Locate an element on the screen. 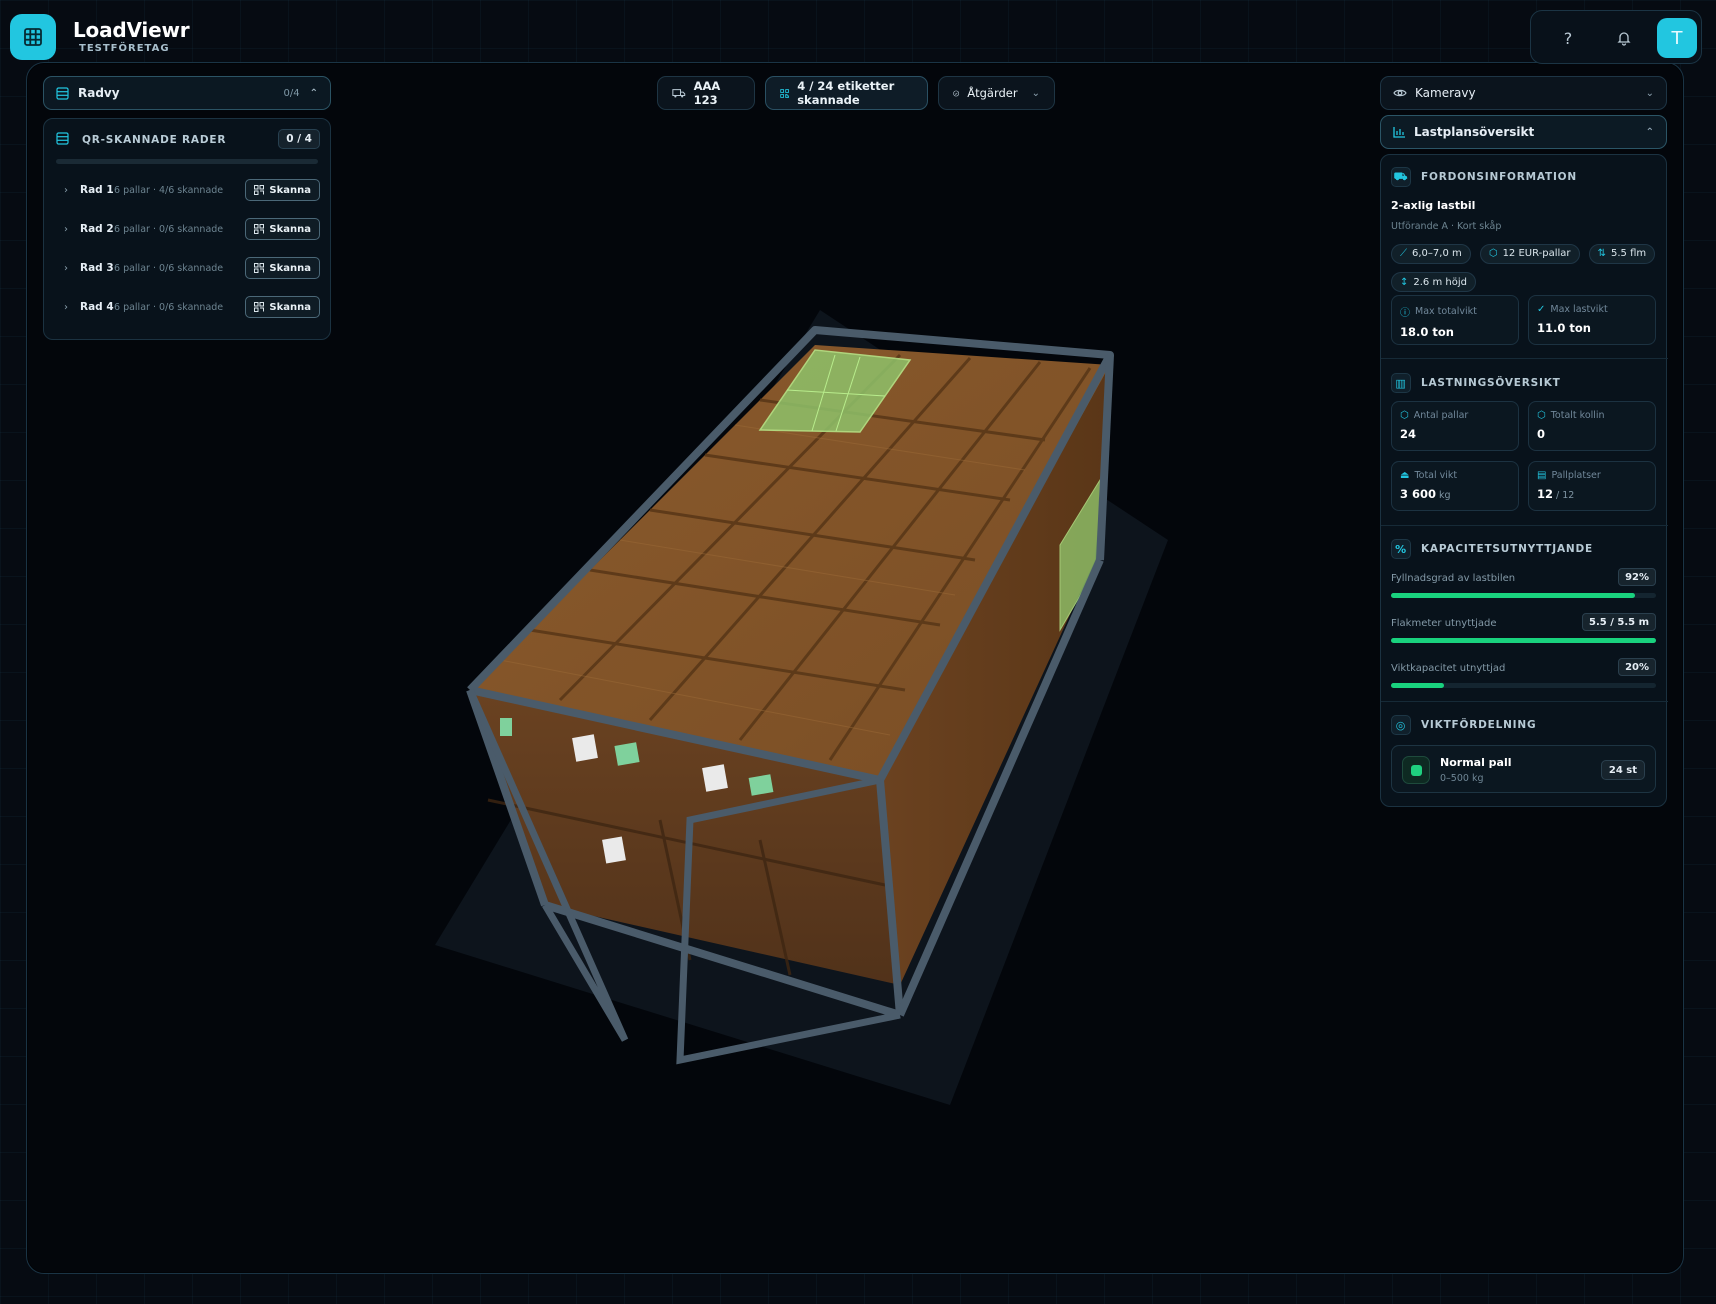 Image resolution: width=1716 pixels, height=1304 pixels. length-chip: ⟋ 6,0–7,0 m is located at coordinates (1431, 253).